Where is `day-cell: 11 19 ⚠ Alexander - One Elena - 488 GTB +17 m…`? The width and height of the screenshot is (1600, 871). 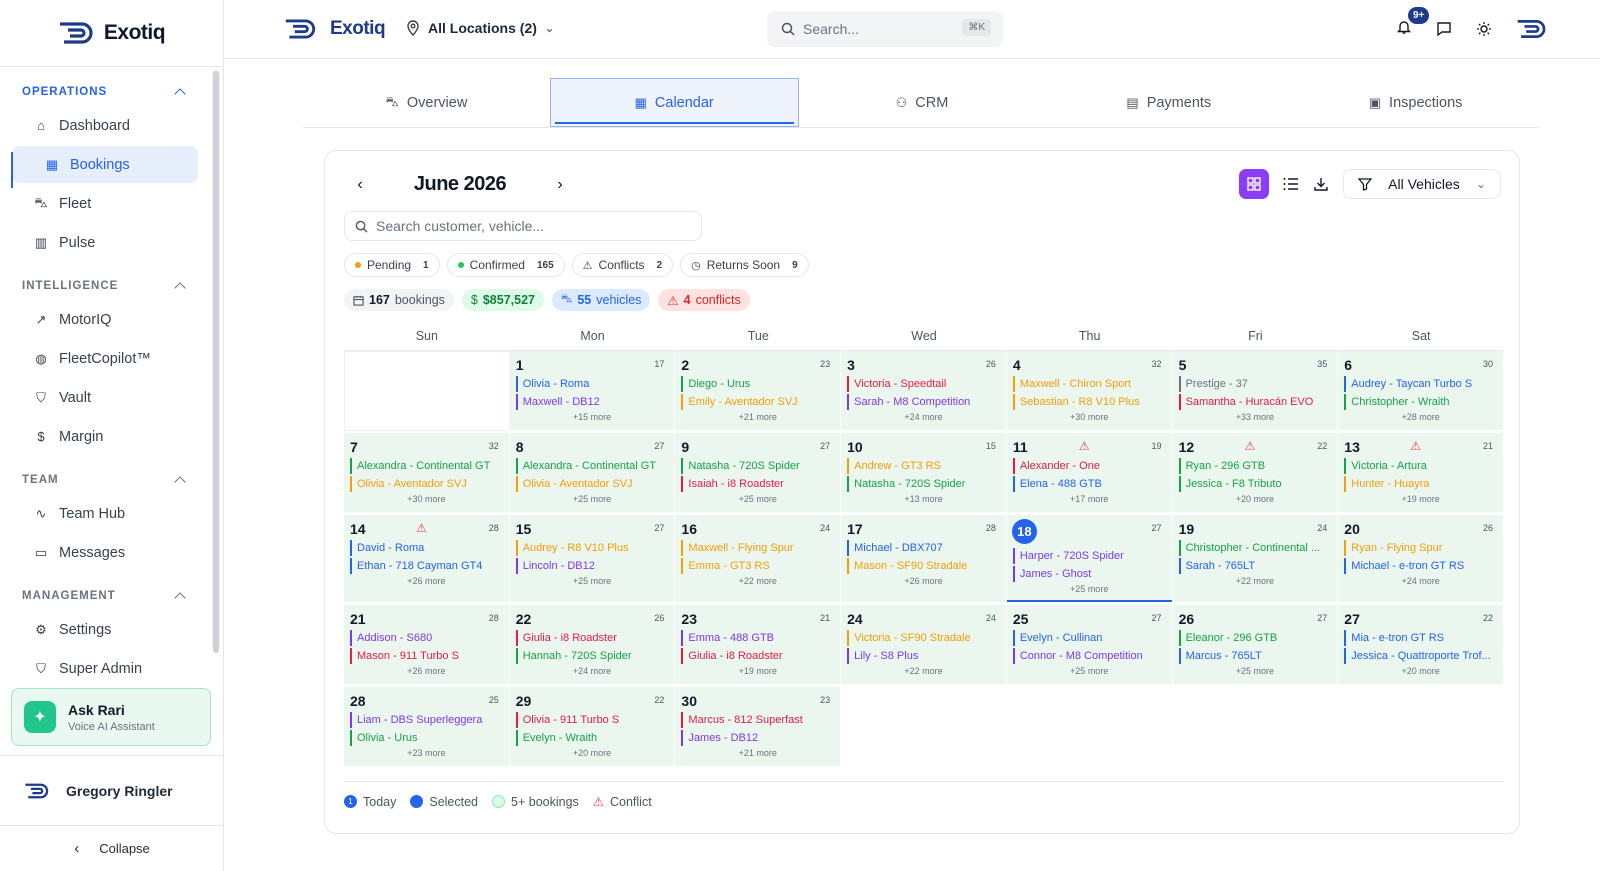 day-cell: 11 19 ⚠ Alexander - One Elena - 488 GTB +17 m… is located at coordinates (1089, 473).